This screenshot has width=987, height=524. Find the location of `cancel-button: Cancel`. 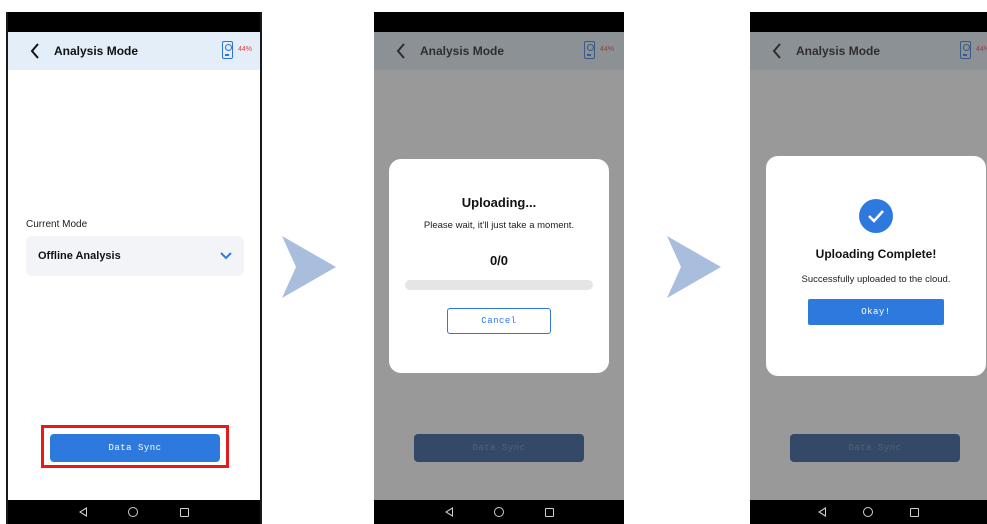

cancel-button: Cancel is located at coordinates (499, 321).